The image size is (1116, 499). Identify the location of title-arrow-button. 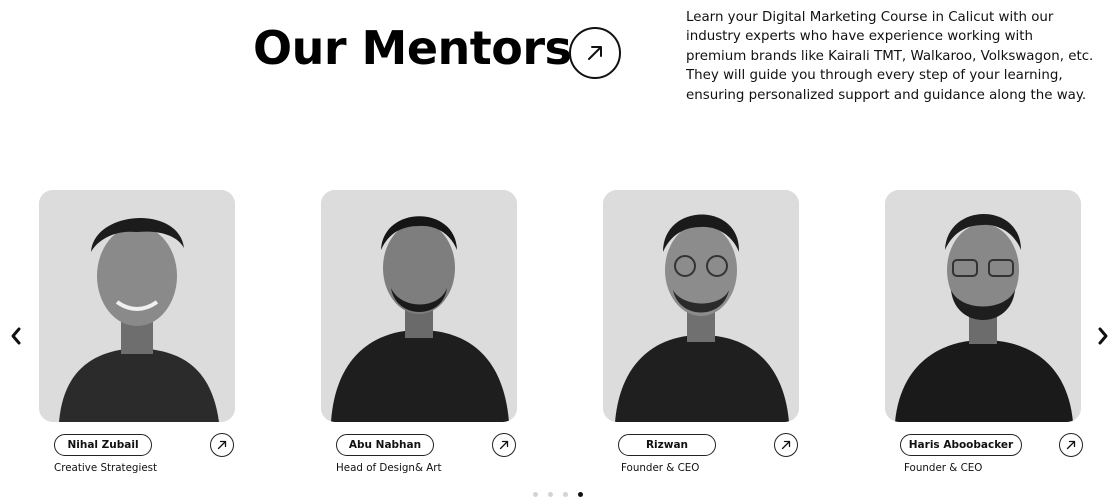
(595, 53).